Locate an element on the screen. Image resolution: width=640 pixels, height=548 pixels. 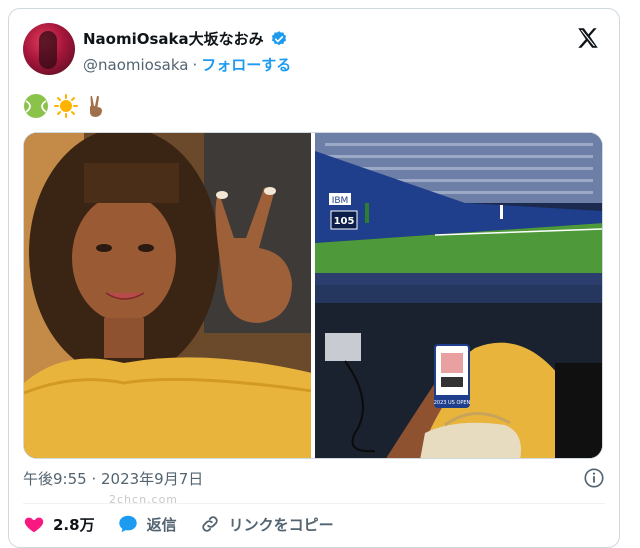
sun-emoji-icon is located at coordinates (66, 106).